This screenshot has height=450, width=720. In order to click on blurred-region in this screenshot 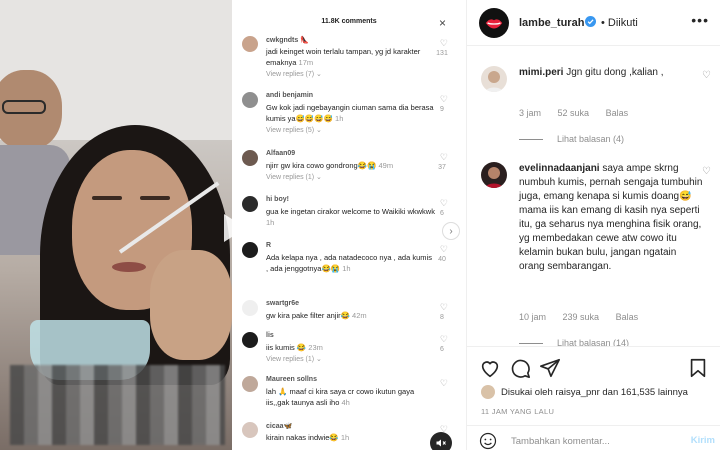, I will do `click(117, 405)`.